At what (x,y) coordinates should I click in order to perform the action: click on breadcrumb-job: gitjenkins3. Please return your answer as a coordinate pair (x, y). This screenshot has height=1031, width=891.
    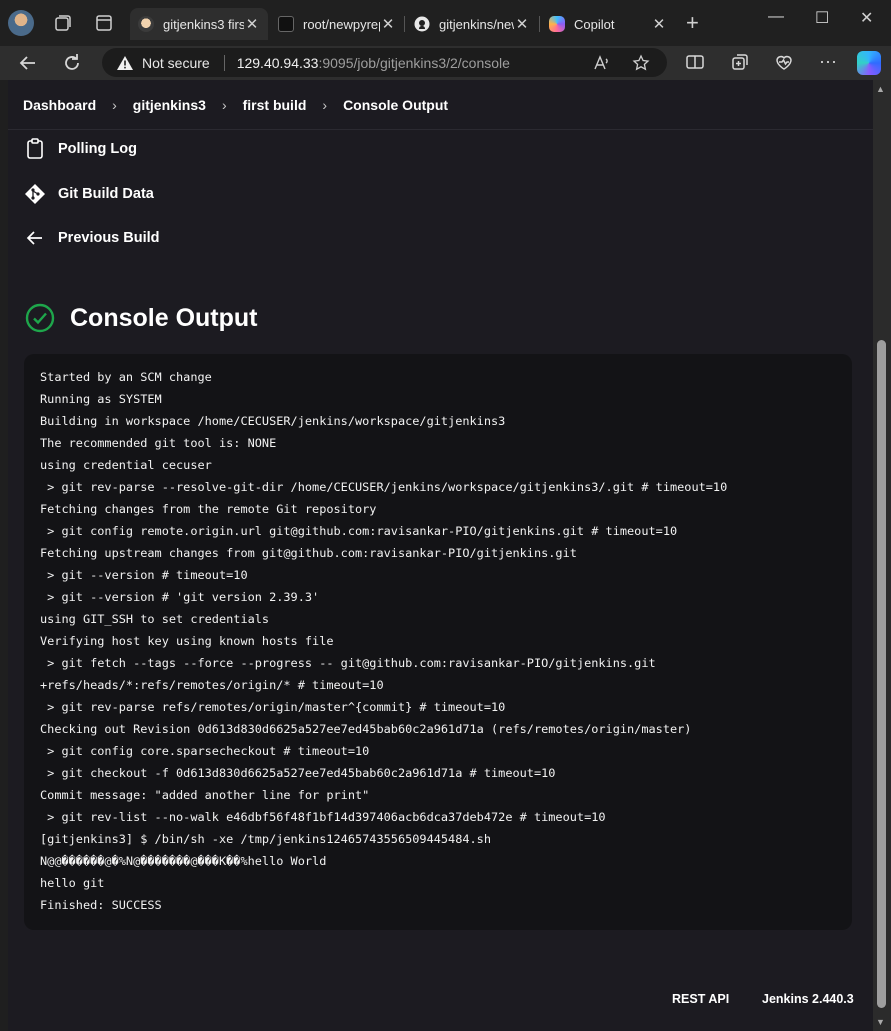
    Looking at the image, I should click on (169, 105).